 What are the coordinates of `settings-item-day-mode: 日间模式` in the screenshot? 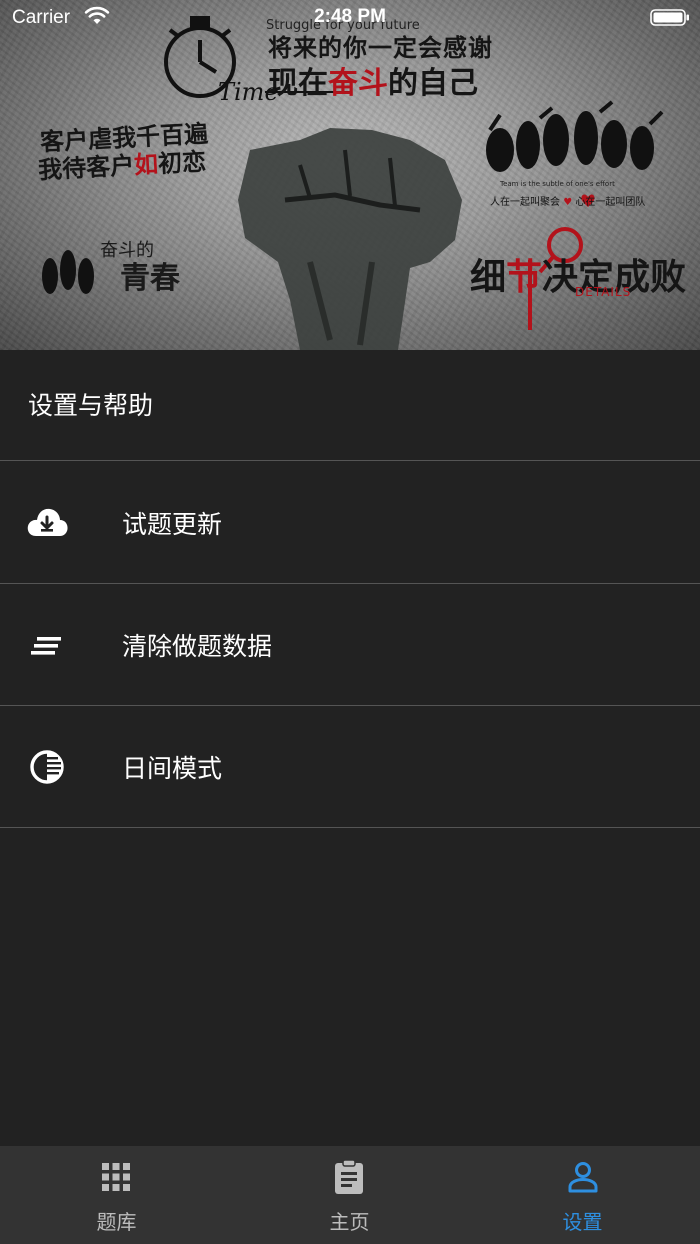 It's located at (350, 767).